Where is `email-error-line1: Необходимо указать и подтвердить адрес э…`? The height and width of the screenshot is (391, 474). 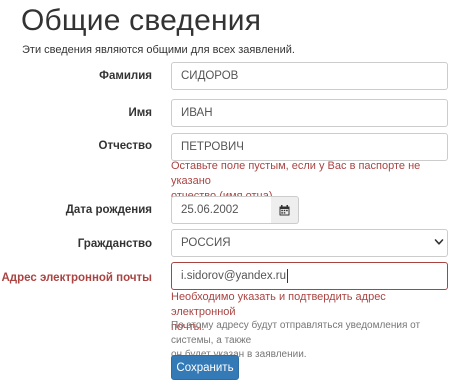
email-error-line1: Необходимо указать и подтвердить адрес э… is located at coordinates (278, 304).